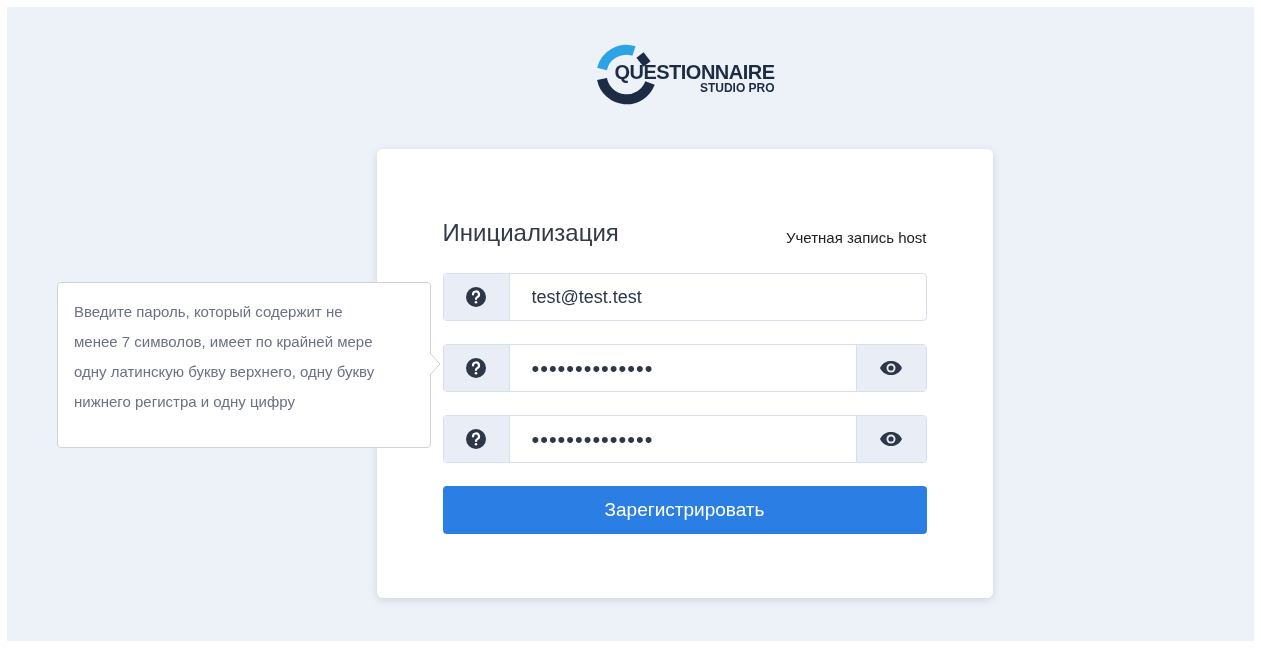  I want to click on logo-title: QUESTIONNAIRE, so click(694, 72).